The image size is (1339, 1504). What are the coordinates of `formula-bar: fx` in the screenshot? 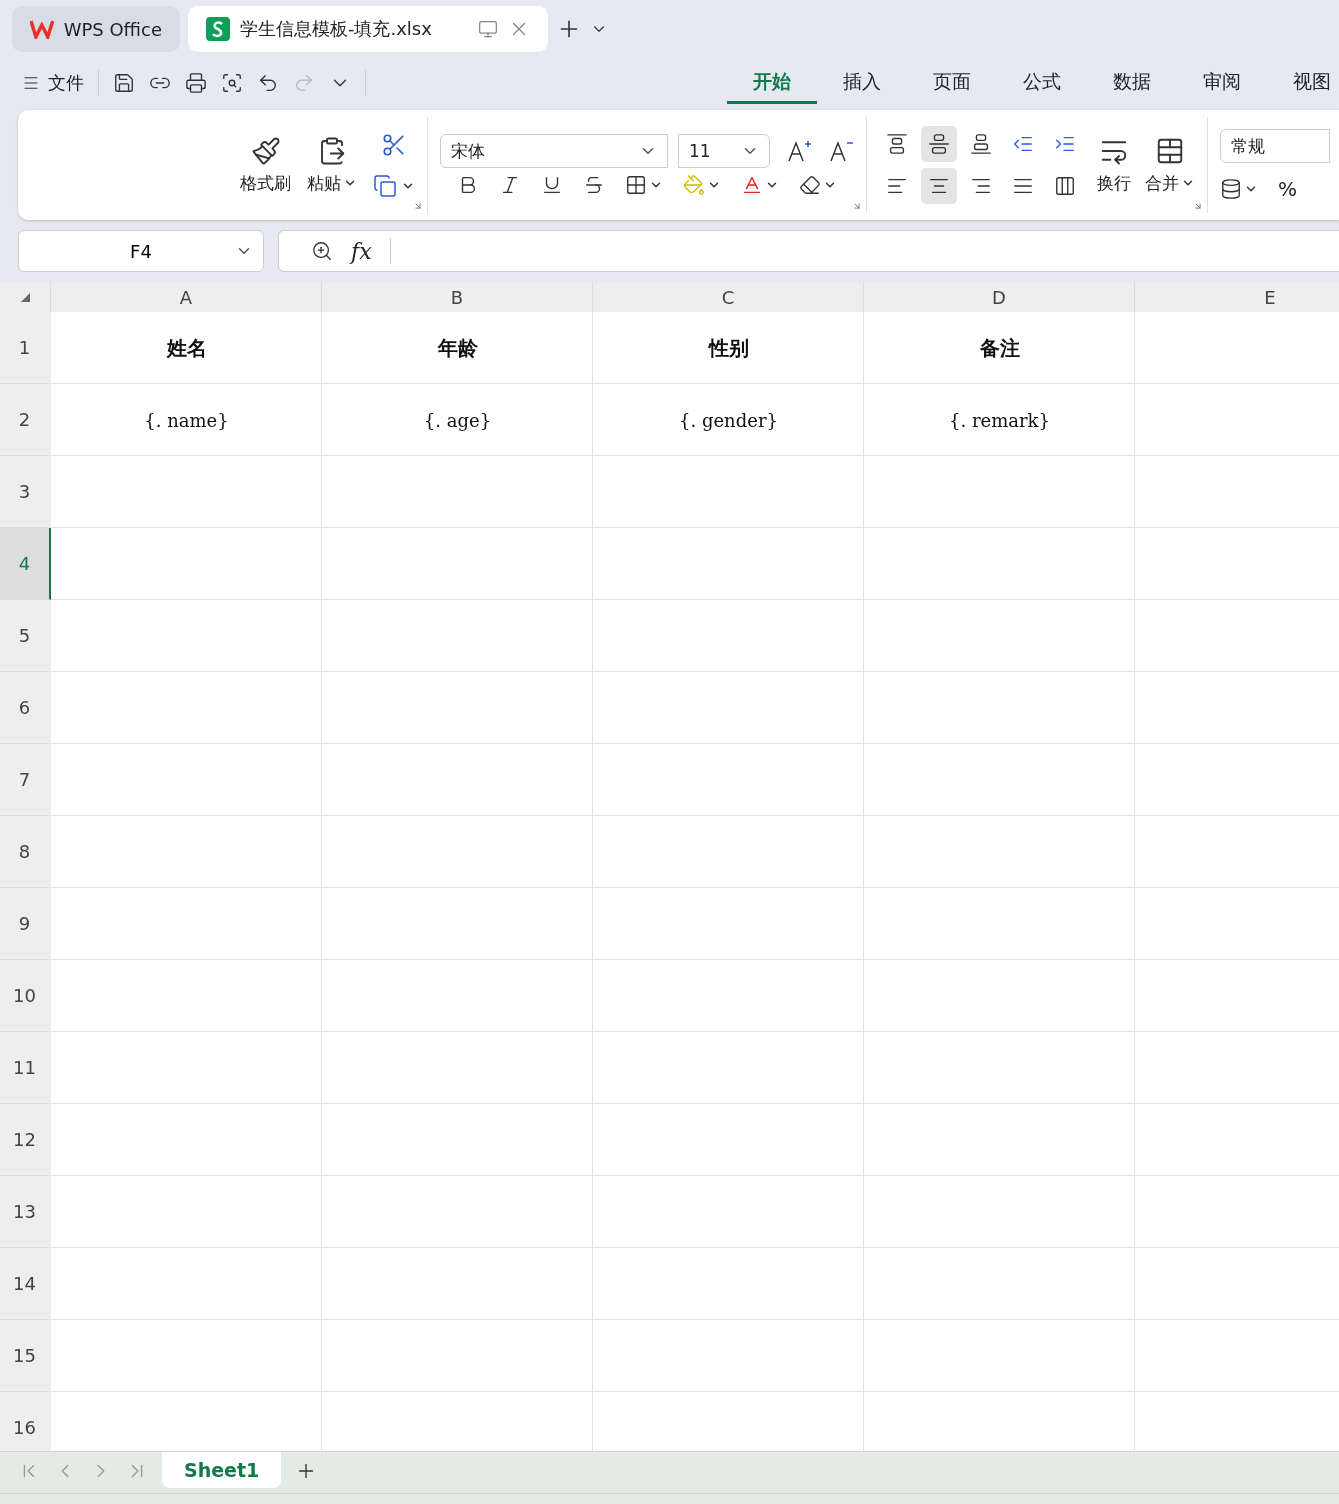 It's located at (808, 251).